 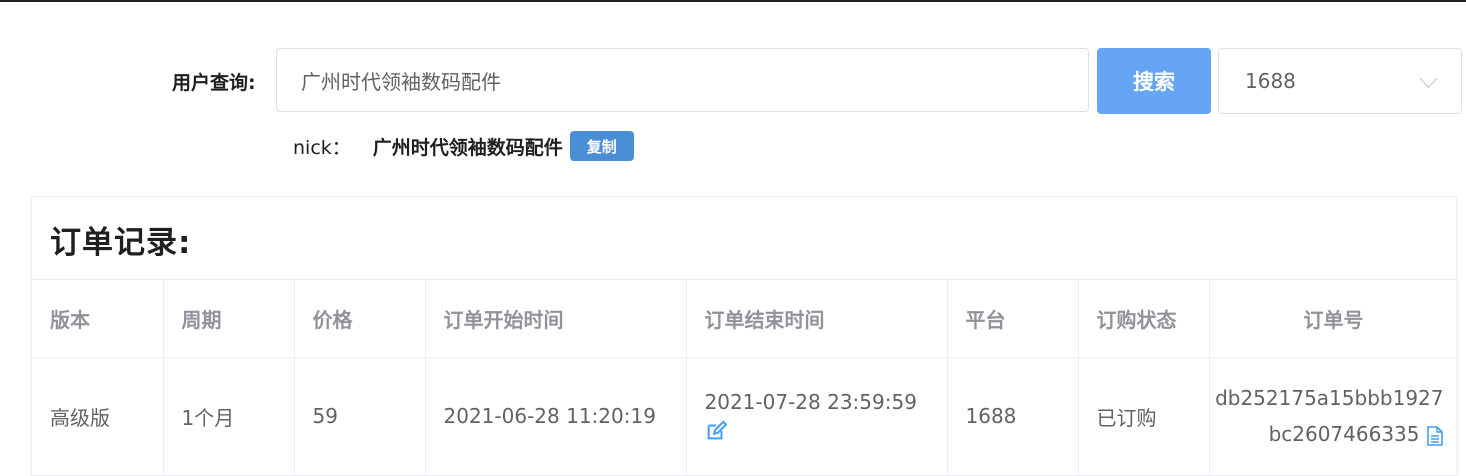 What do you see at coordinates (98, 319) in the screenshot?
I see `column-header-version: 版本` at bounding box center [98, 319].